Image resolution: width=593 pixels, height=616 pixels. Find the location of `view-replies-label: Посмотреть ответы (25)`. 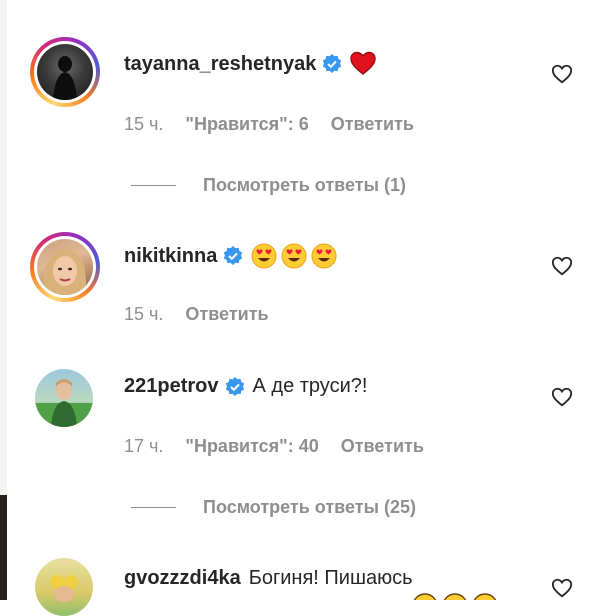

view-replies-label: Посмотреть ответы (25) is located at coordinates (309, 507).